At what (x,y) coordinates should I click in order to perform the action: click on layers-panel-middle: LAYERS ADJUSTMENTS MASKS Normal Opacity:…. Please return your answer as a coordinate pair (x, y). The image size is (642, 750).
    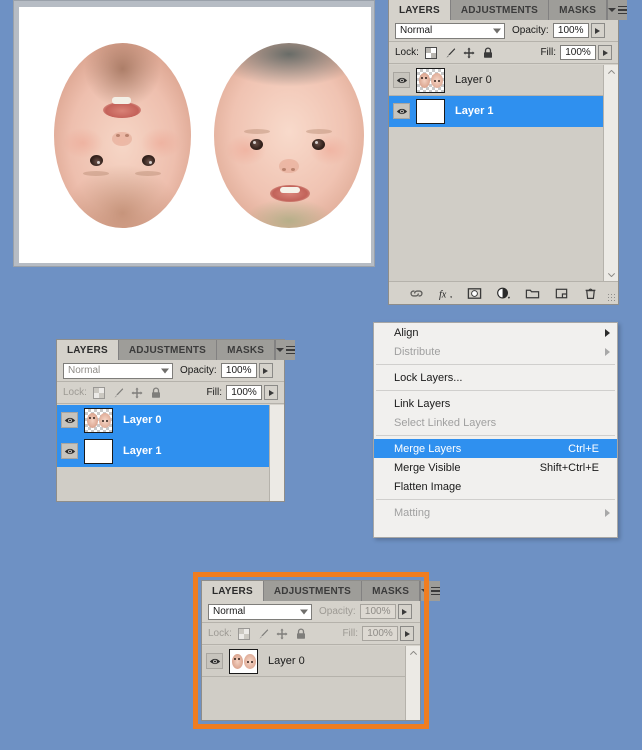
    Looking at the image, I should click on (176, 420).